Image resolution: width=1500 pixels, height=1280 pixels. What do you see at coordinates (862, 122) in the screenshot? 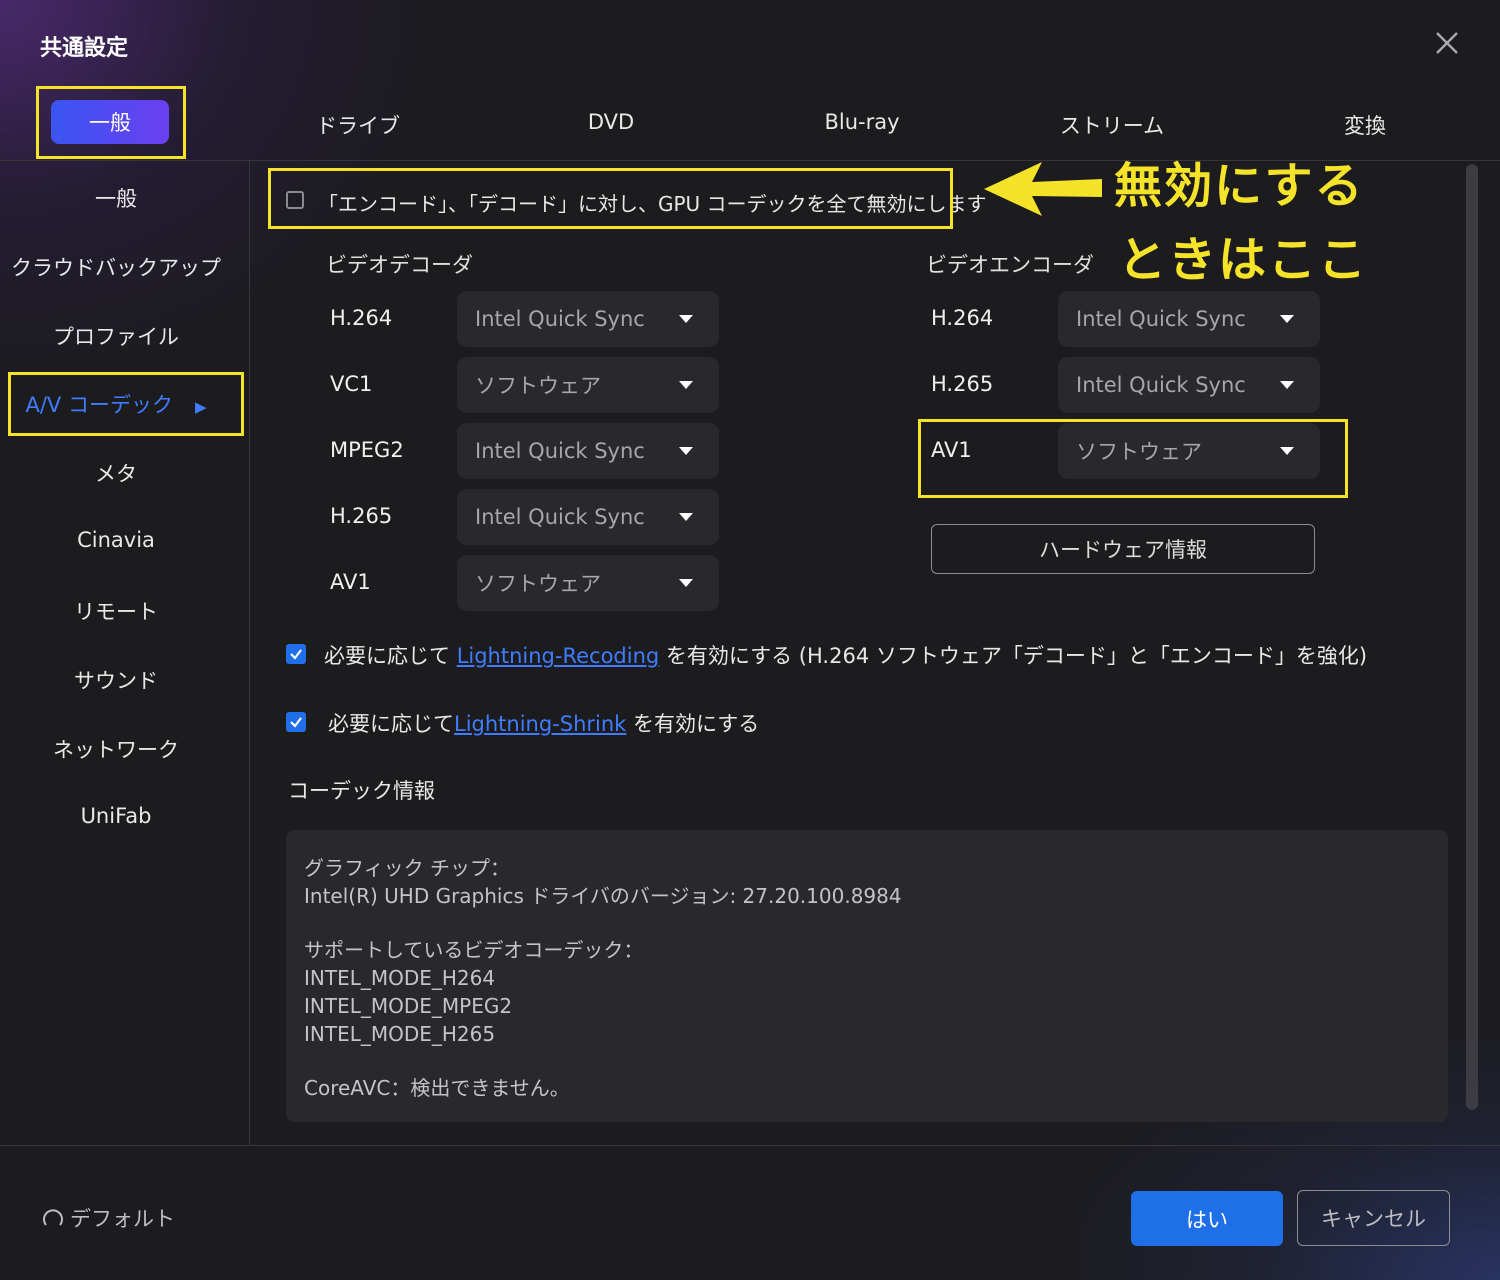
I see `top-tab-bluray: Blu-ray` at bounding box center [862, 122].